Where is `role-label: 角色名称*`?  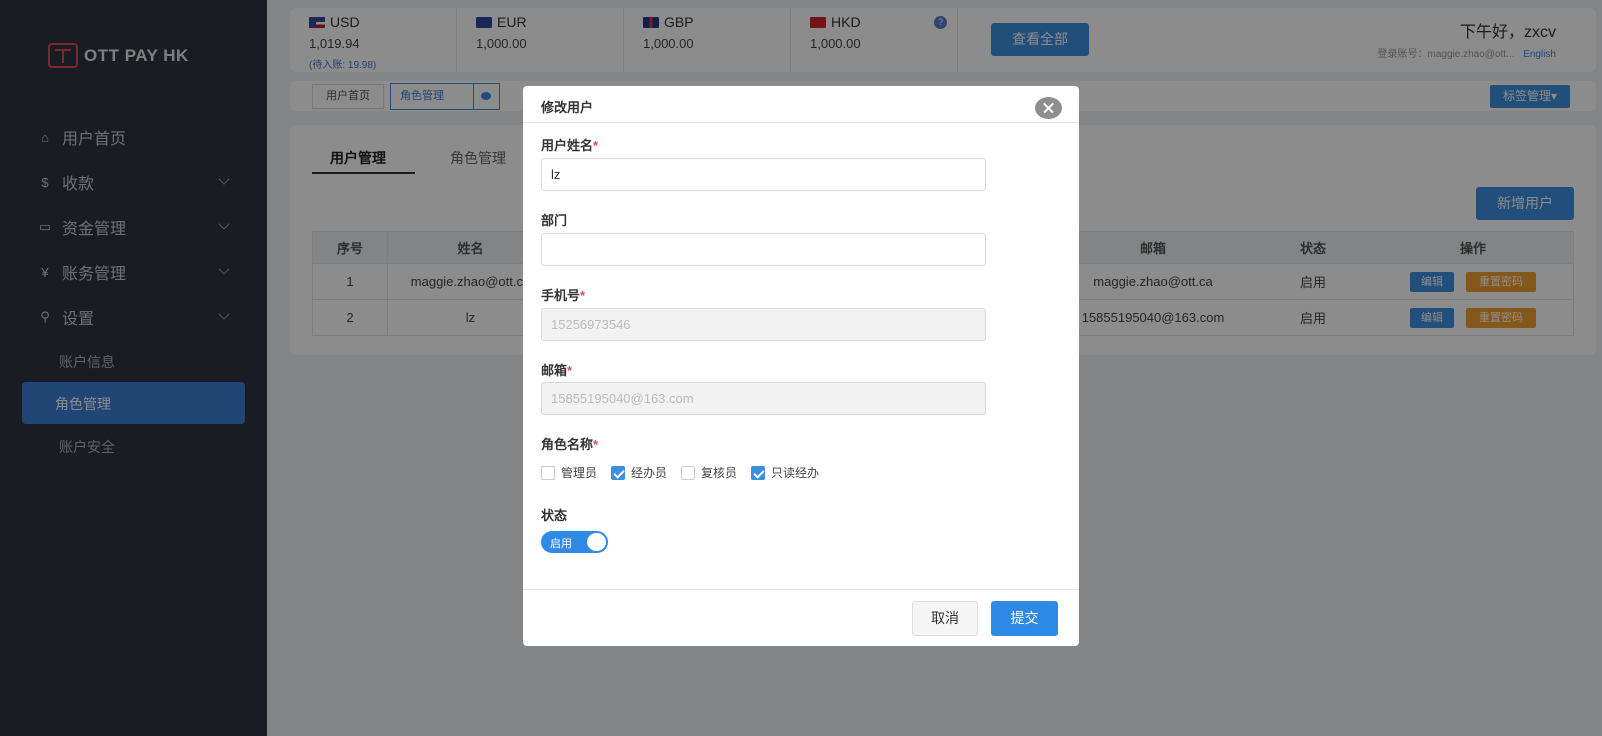 role-label: 角色名称* is located at coordinates (569, 443).